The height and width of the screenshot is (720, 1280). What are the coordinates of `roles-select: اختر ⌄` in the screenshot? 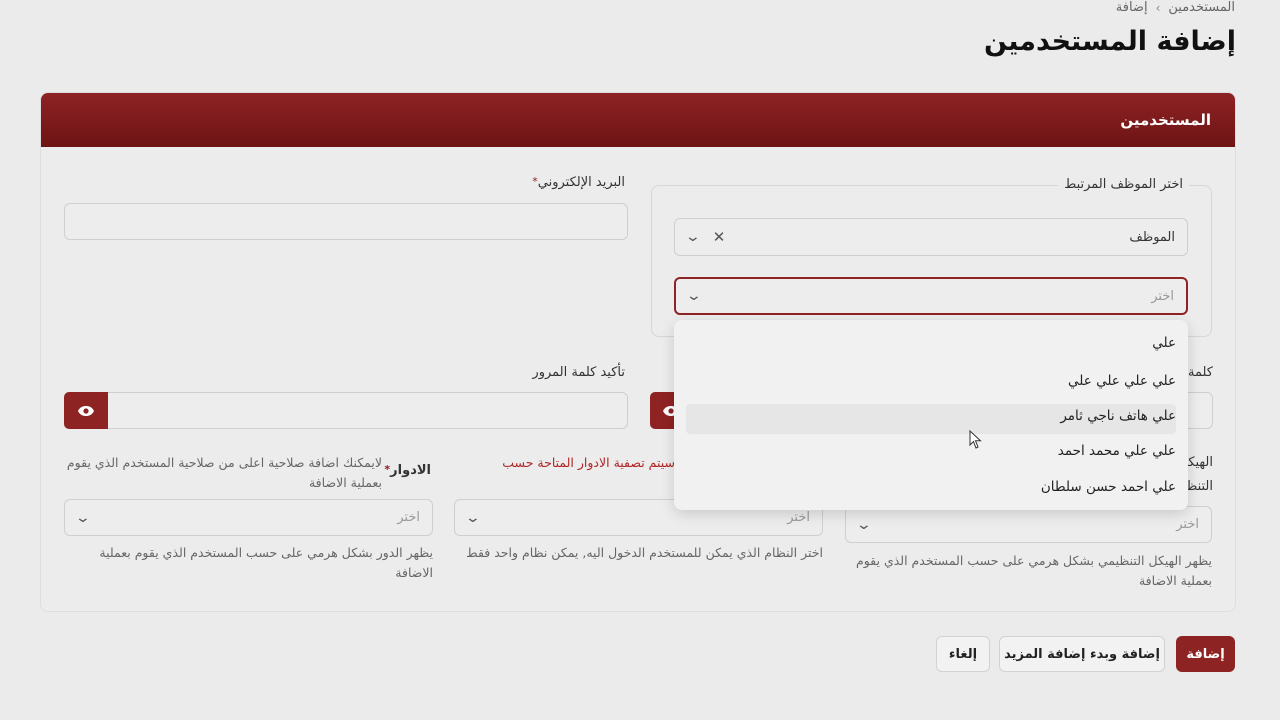 It's located at (248, 517).